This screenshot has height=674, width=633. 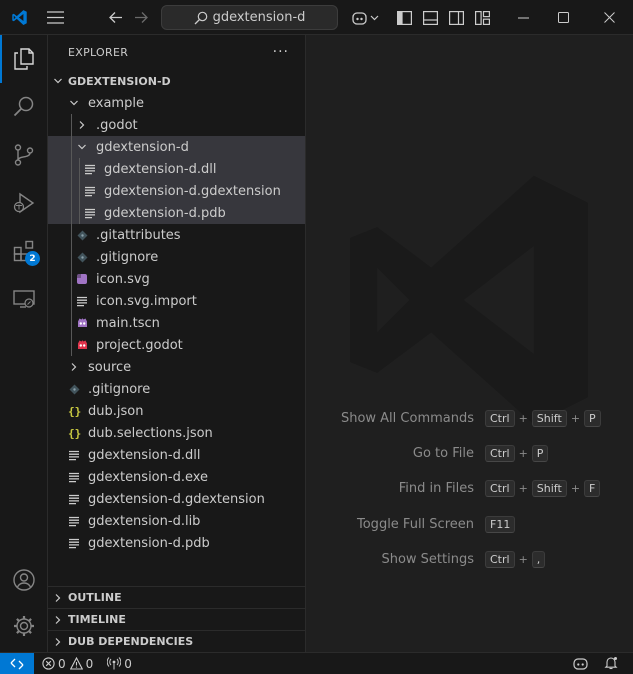 I want to click on menu-icon, so click(x=55, y=17).